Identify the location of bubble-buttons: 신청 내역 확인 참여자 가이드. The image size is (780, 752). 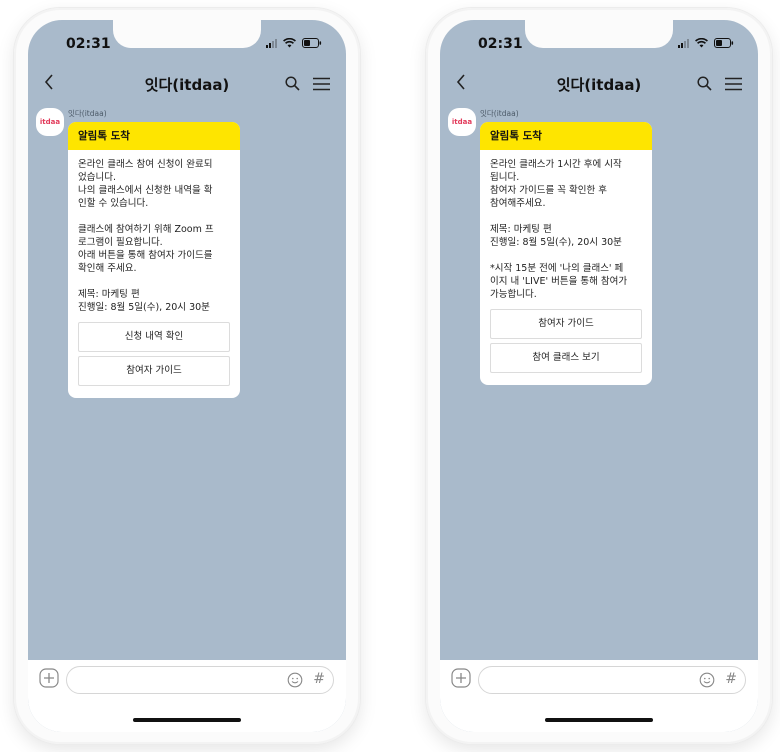
(154, 360).